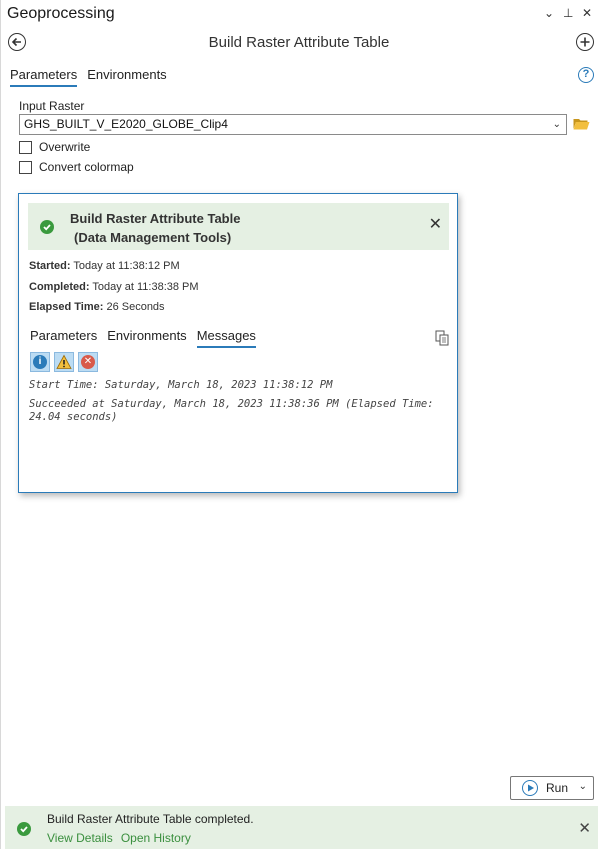 The image size is (598, 849). What do you see at coordinates (52, 106) in the screenshot?
I see `input-raster-label: Input Raster` at bounding box center [52, 106].